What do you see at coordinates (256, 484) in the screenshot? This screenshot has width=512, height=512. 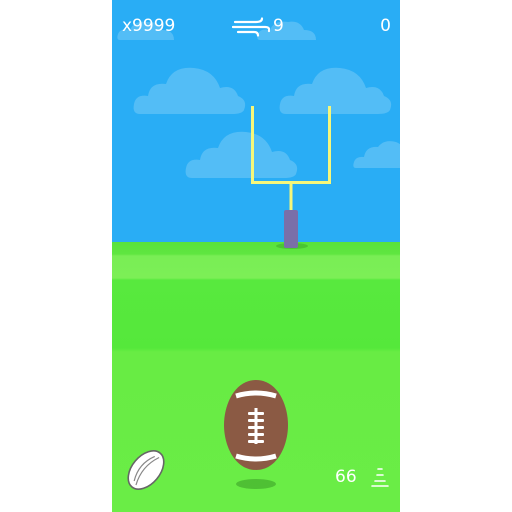 I see `ball-shadow` at bounding box center [256, 484].